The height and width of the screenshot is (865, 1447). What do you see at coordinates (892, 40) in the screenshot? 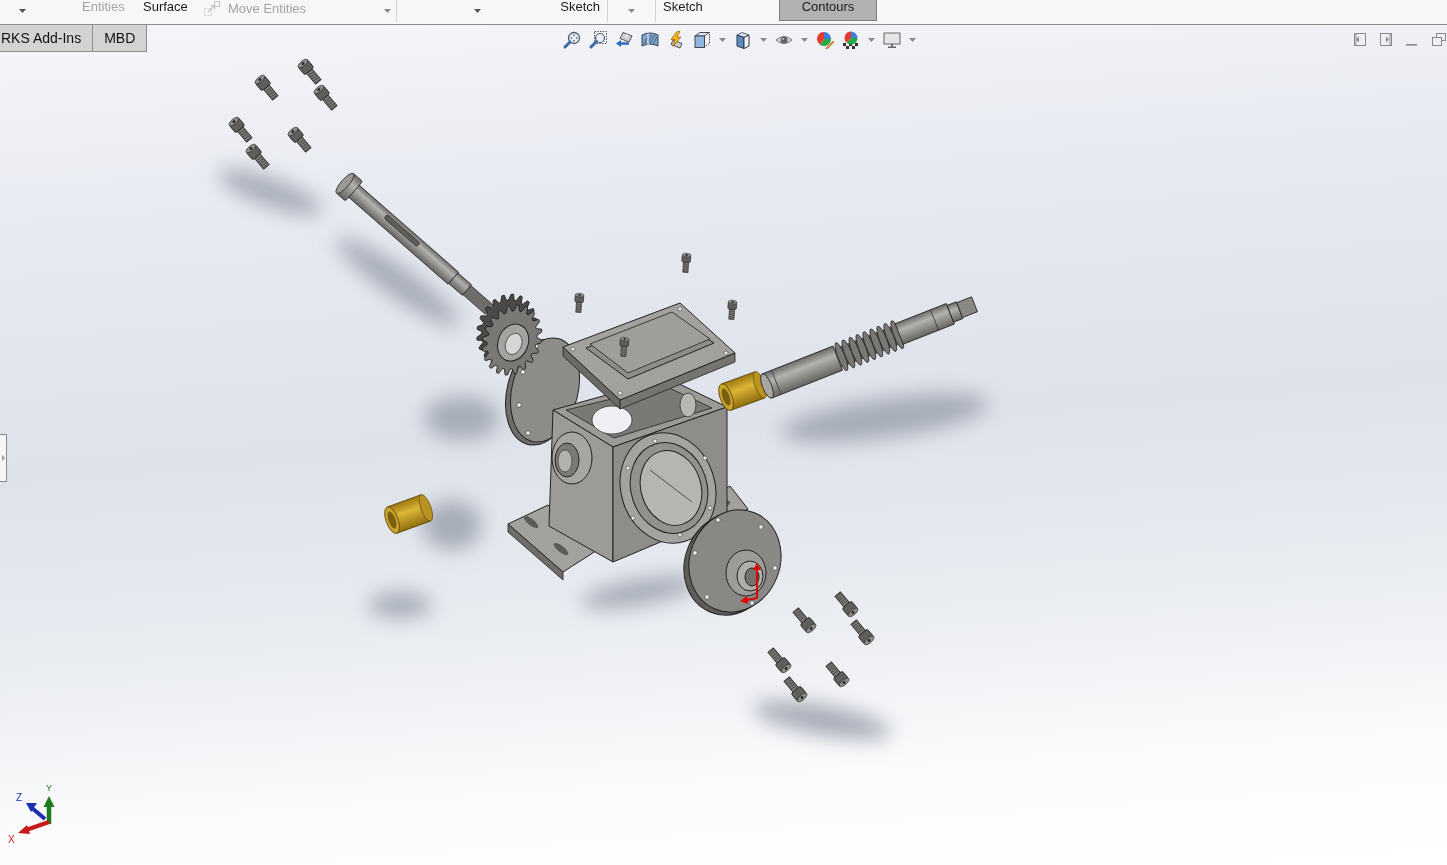
I see `monitor-icon` at bounding box center [892, 40].